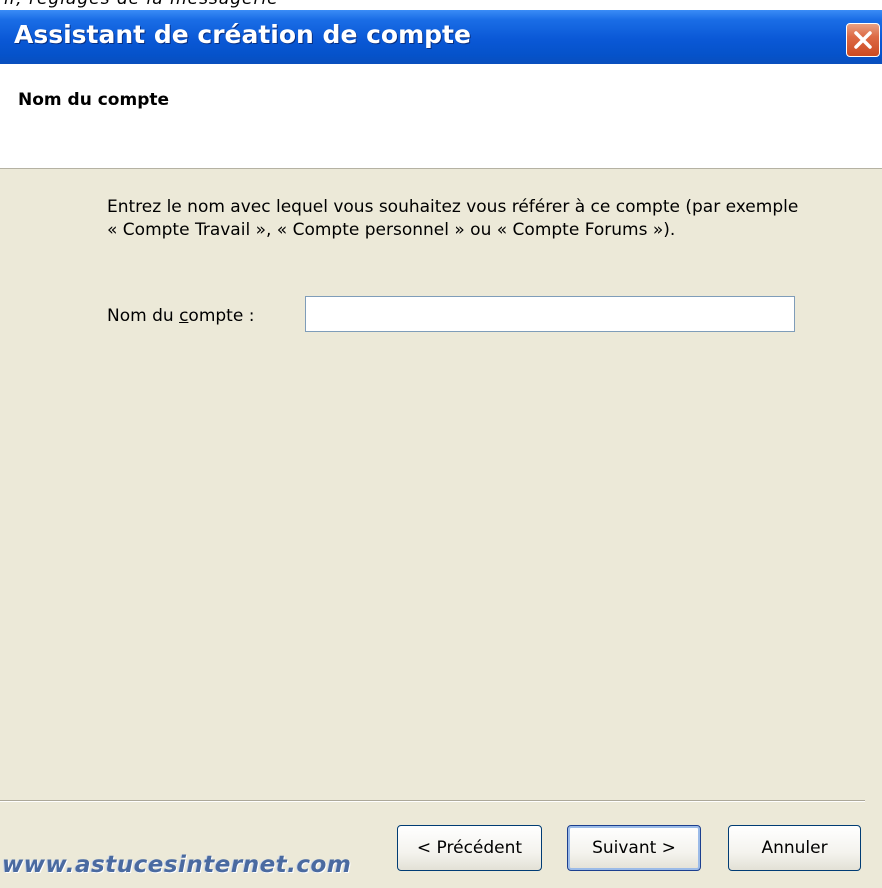 The width and height of the screenshot is (882, 888). What do you see at coordinates (550, 314) in the screenshot?
I see `account-name-input` at bounding box center [550, 314].